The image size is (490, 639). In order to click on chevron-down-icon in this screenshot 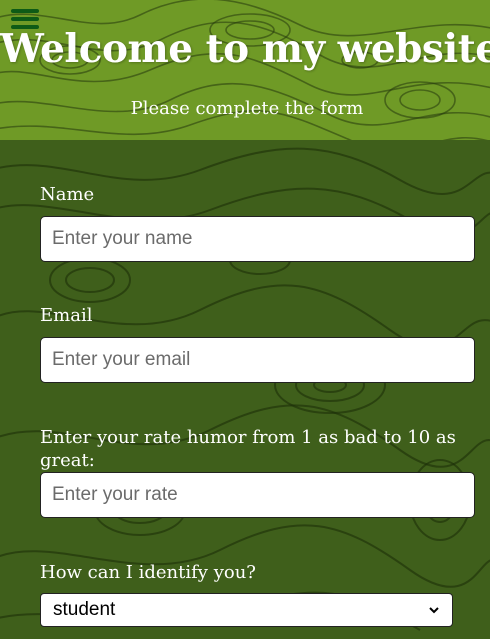, I will do `click(434, 610)`.